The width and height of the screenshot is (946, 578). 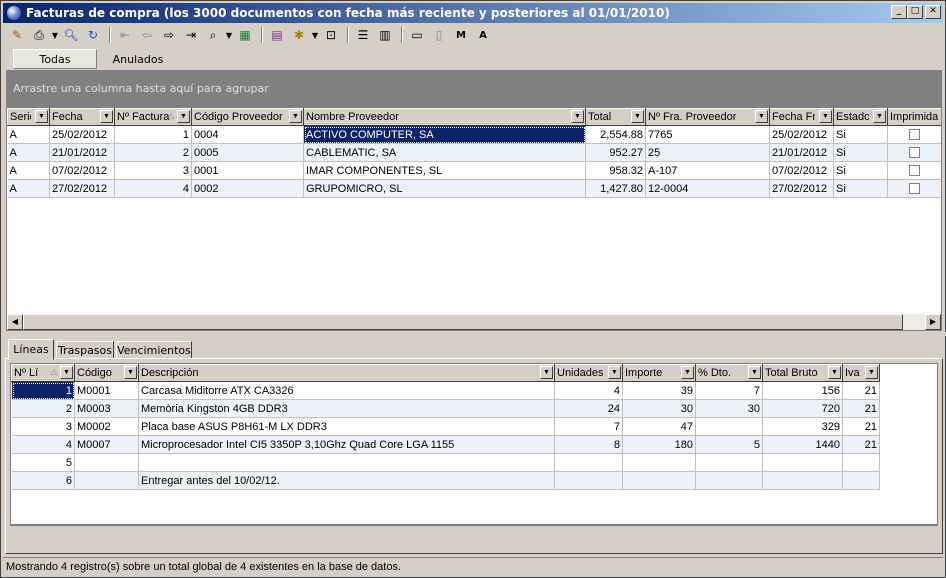 I want to click on cell-nombre-proveedor: GRUPOMICRO, SL, so click(x=444, y=188).